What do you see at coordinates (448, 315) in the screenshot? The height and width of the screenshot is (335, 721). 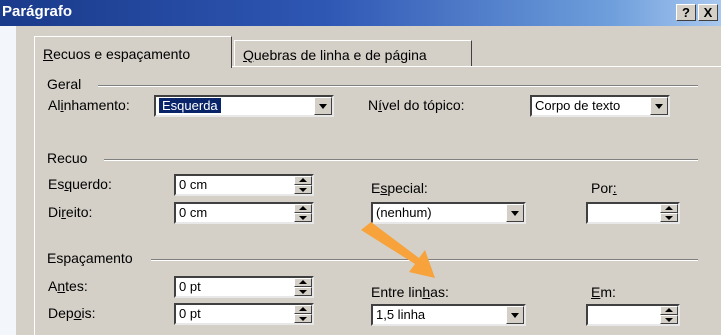 I see `entre-linhas-select: 1,5 linha` at bounding box center [448, 315].